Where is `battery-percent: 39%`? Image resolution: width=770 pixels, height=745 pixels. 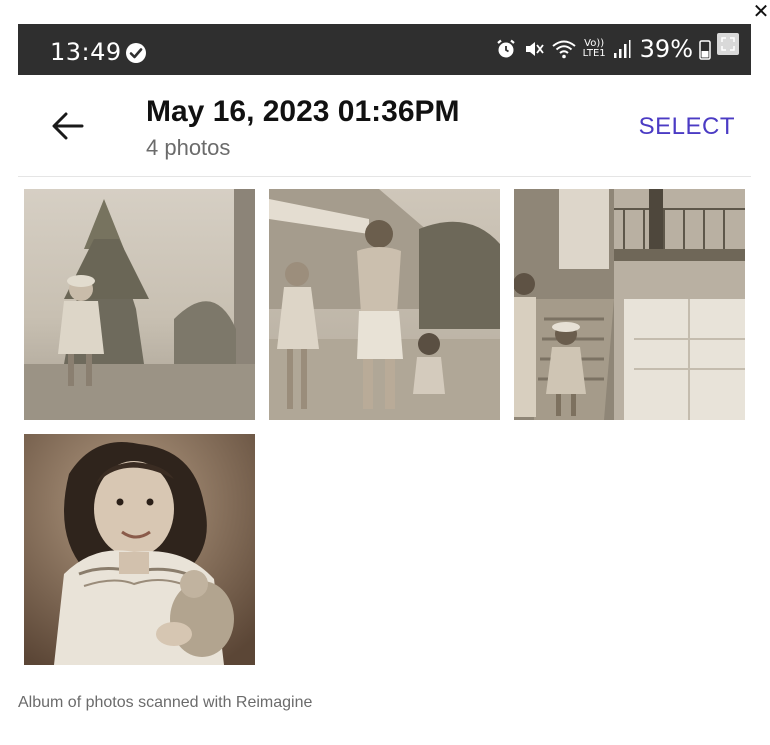 battery-percent: 39% is located at coordinates (666, 49).